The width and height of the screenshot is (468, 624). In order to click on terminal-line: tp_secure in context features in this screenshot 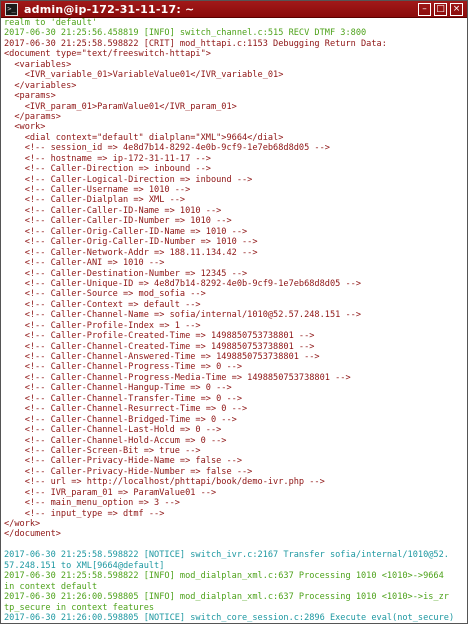, I will do `click(79, 607)`.